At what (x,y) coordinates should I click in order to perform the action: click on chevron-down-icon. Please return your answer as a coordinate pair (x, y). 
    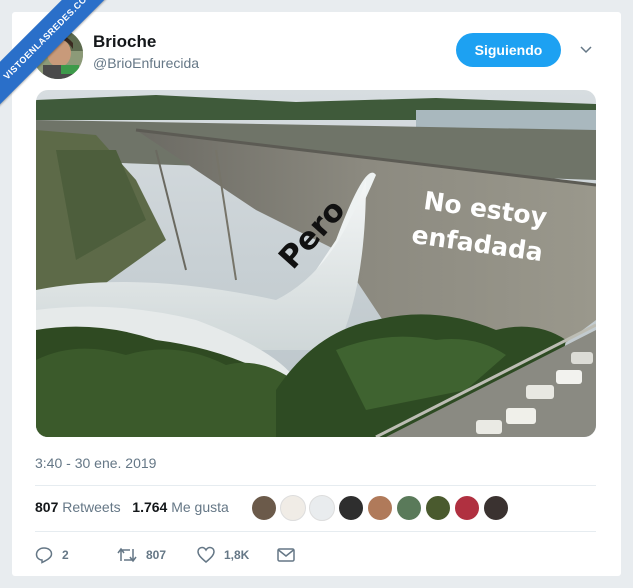
    Looking at the image, I should click on (586, 50).